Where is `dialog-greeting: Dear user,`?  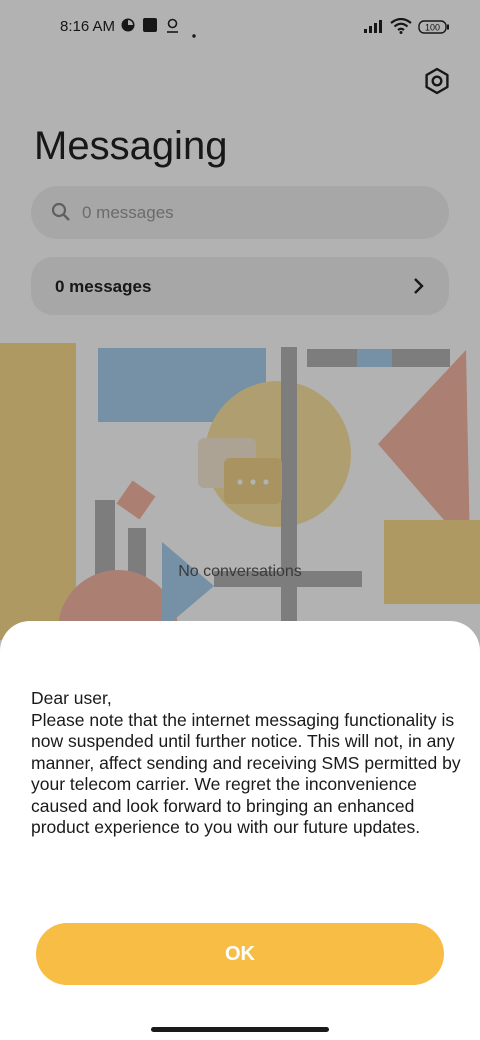 dialog-greeting: Dear user, is located at coordinates (71, 698).